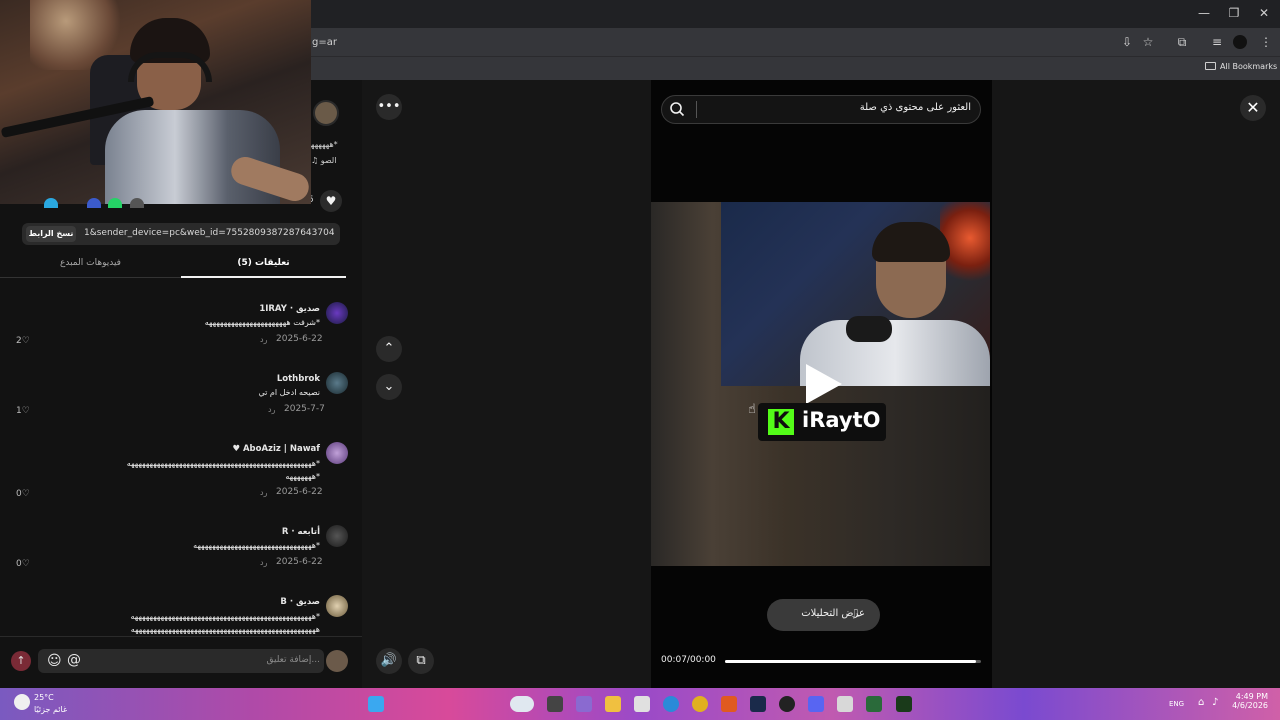 The image size is (1280, 720). I want to click on more-options-button: •••, so click(389, 107).